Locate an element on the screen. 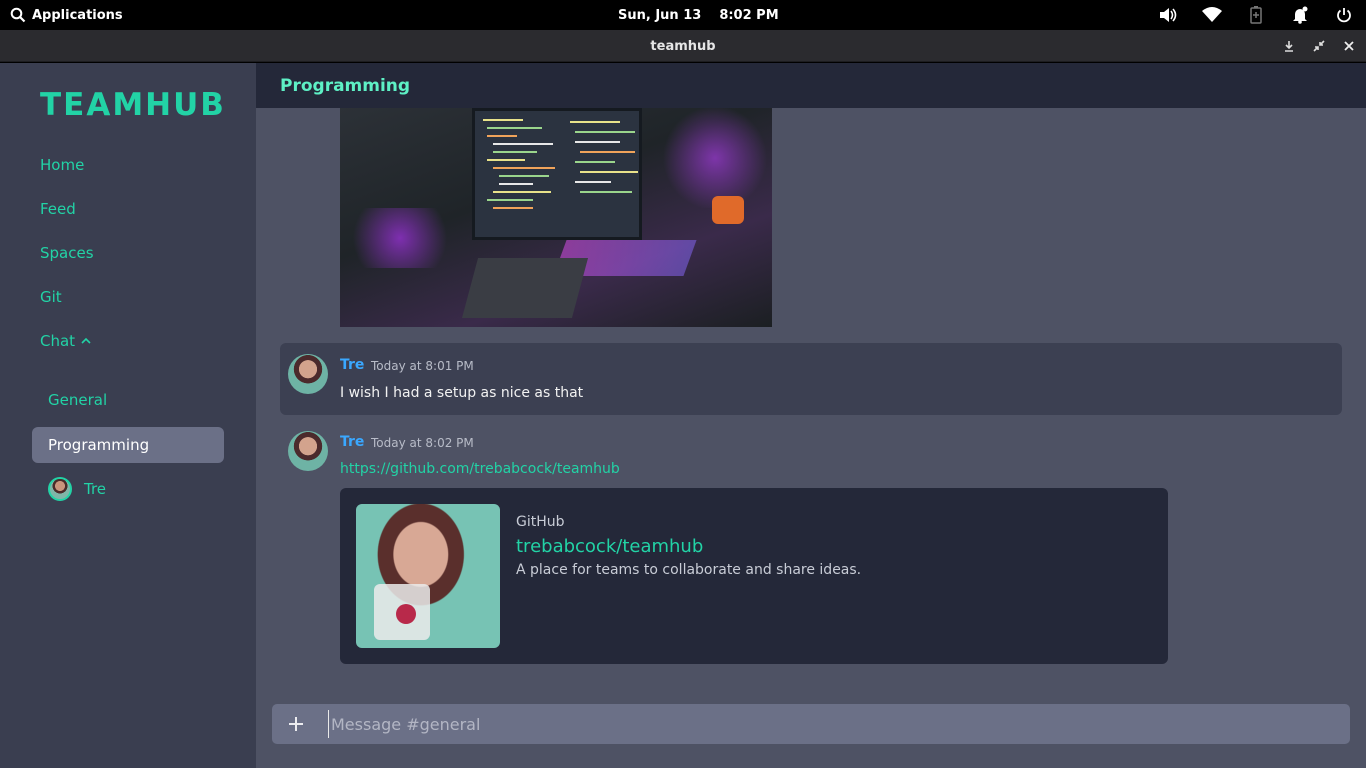 Image resolution: width=1366 pixels, height=768 pixels. nav-chat: Chat is located at coordinates (65, 341).